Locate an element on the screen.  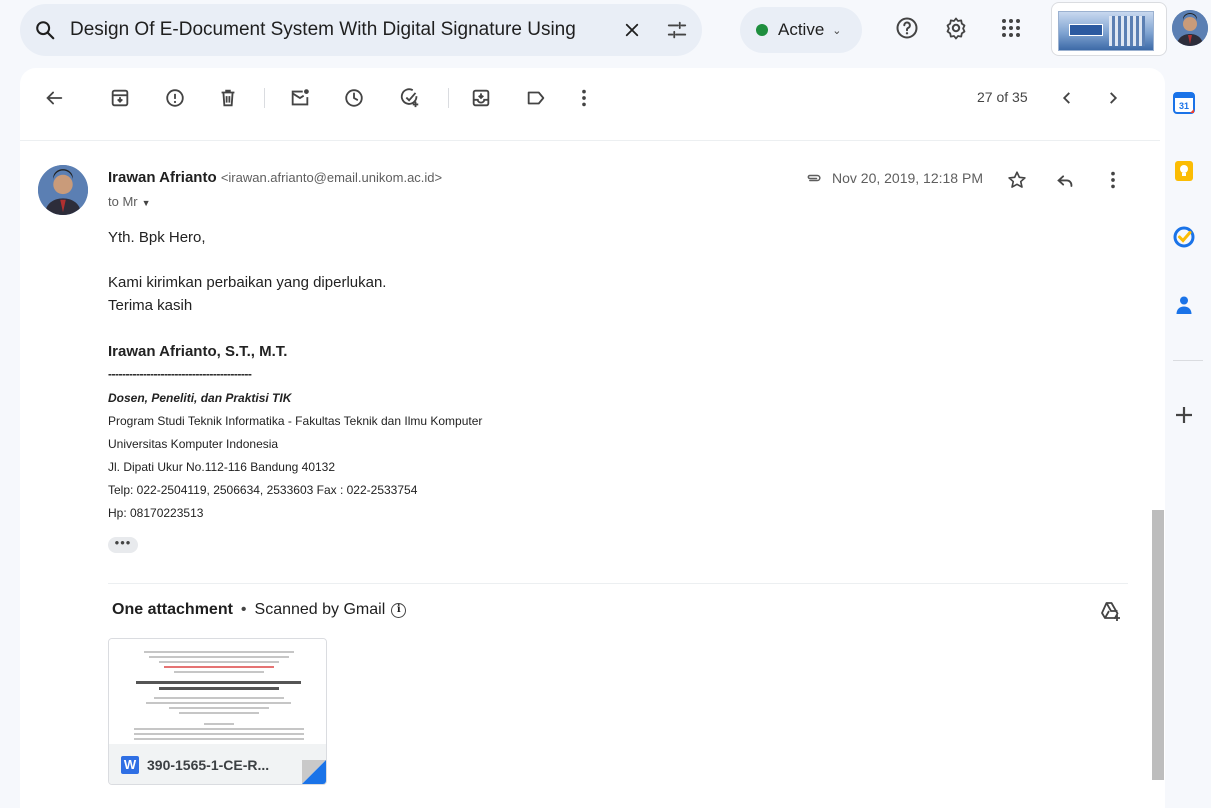
sender-avatar is located at coordinates (63, 190).